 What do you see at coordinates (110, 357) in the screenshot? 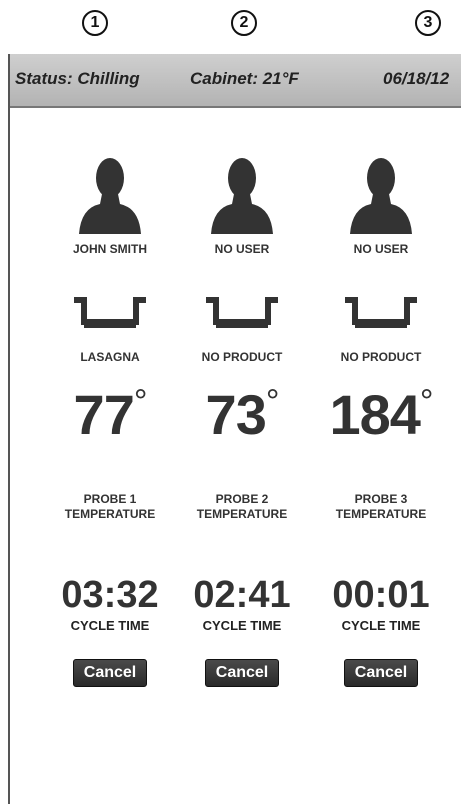
I see `product-name: LASAGNA` at bounding box center [110, 357].